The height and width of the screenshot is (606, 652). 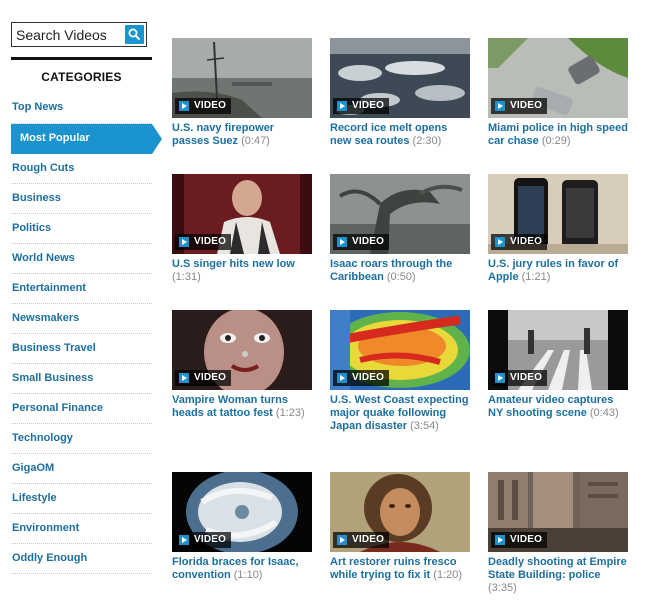 What do you see at coordinates (81, 58) in the screenshot?
I see `categories-divider` at bounding box center [81, 58].